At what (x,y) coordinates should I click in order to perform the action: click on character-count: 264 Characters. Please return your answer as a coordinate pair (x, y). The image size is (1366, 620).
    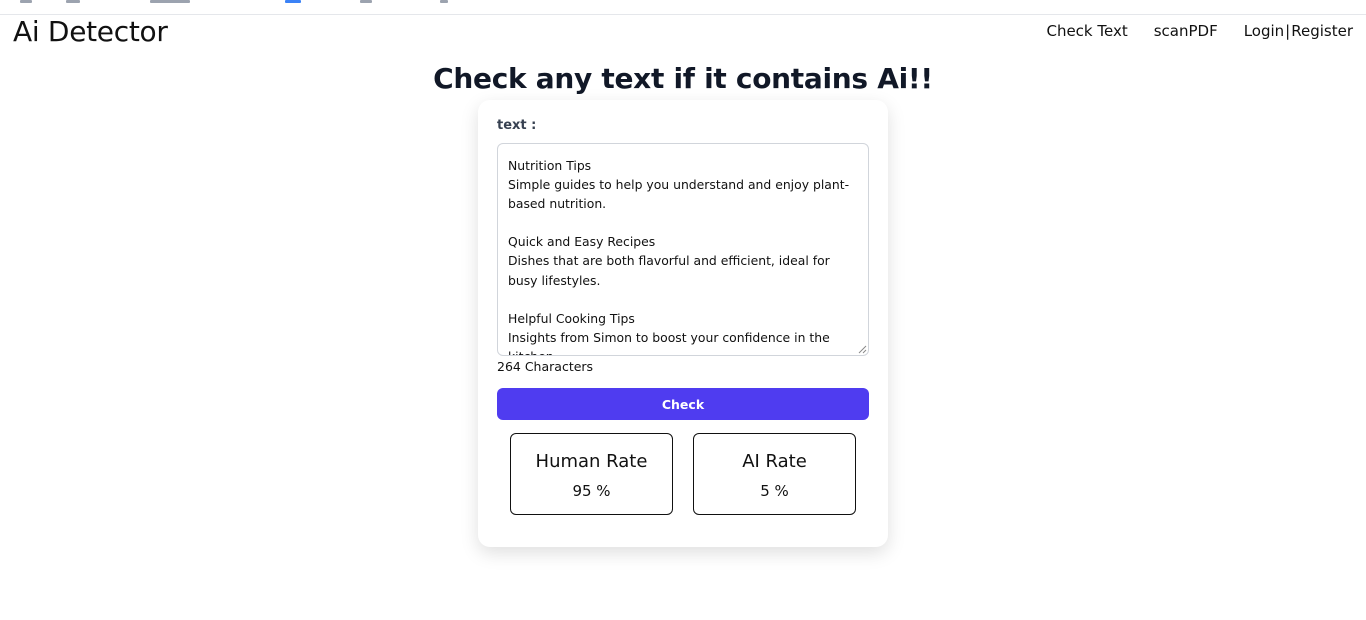
    Looking at the image, I should click on (545, 366).